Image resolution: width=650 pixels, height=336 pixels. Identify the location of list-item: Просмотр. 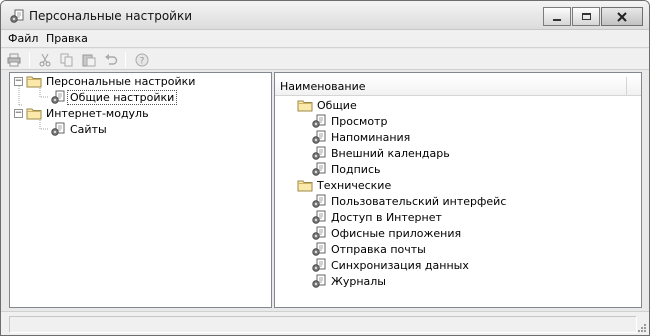
(350, 121).